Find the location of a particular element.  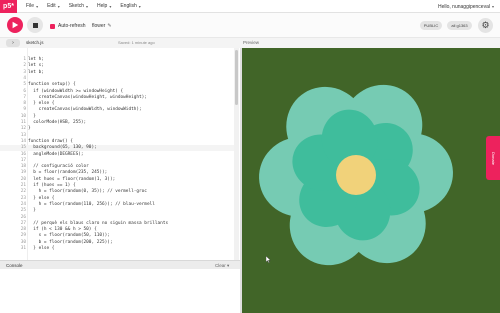

code-line: 30 b = floor(random(200, 225)); is located at coordinates (117, 243).